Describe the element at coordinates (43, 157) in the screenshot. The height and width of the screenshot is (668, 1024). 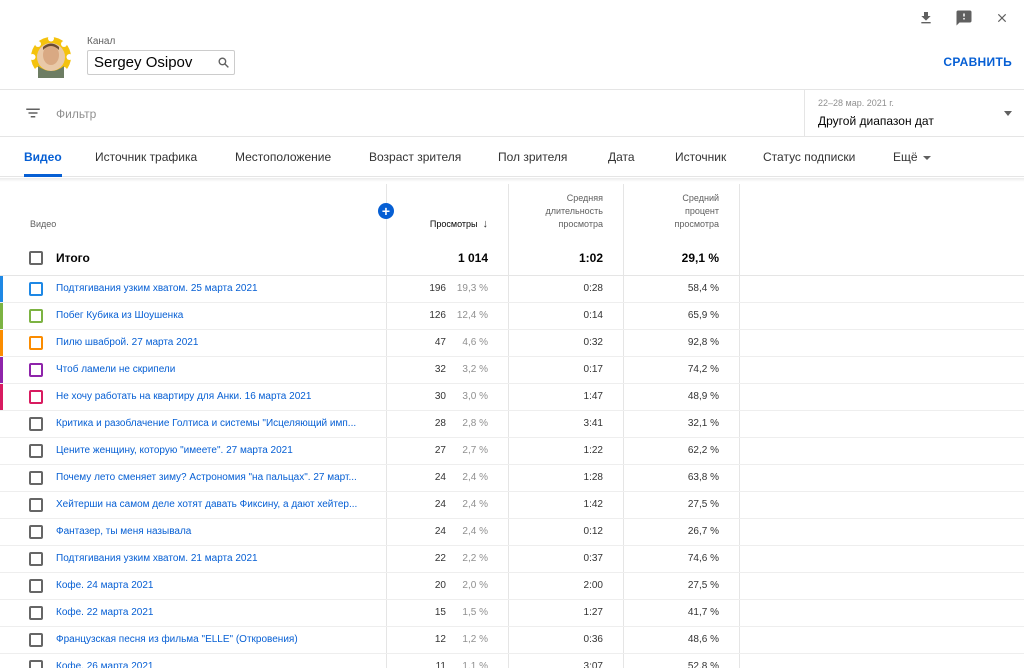
I see `tab-video: Видео` at that location.